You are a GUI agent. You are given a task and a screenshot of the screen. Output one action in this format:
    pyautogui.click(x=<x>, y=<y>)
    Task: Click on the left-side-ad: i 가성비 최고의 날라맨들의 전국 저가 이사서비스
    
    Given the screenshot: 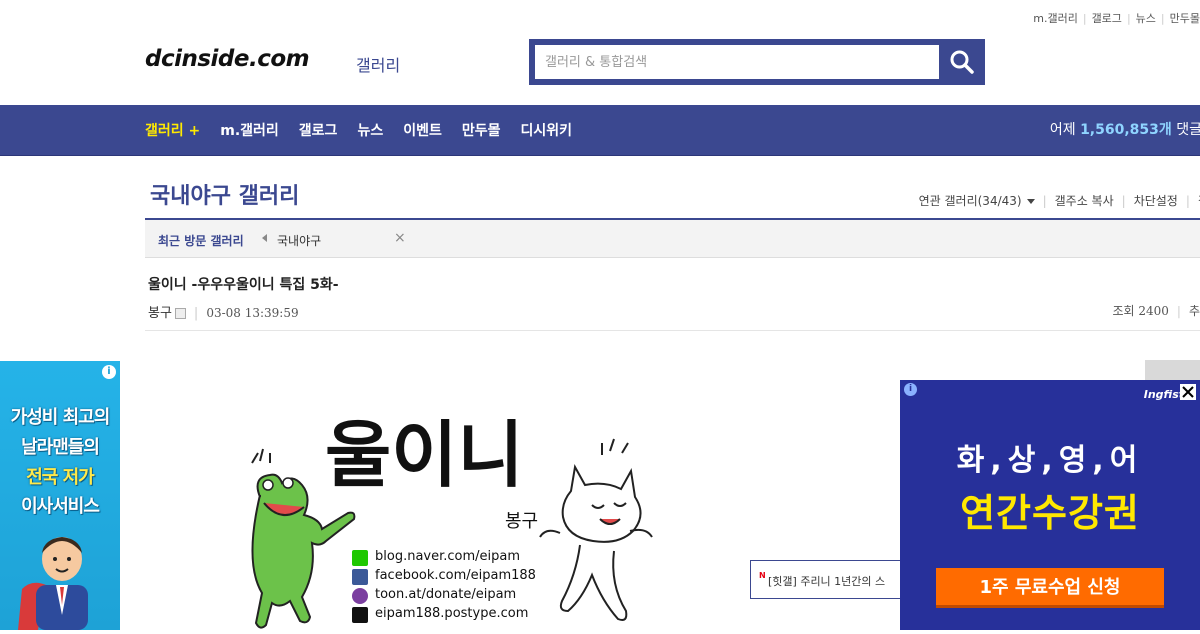 What is the action you would take?
    pyautogui.click(x=60, y=495)
    